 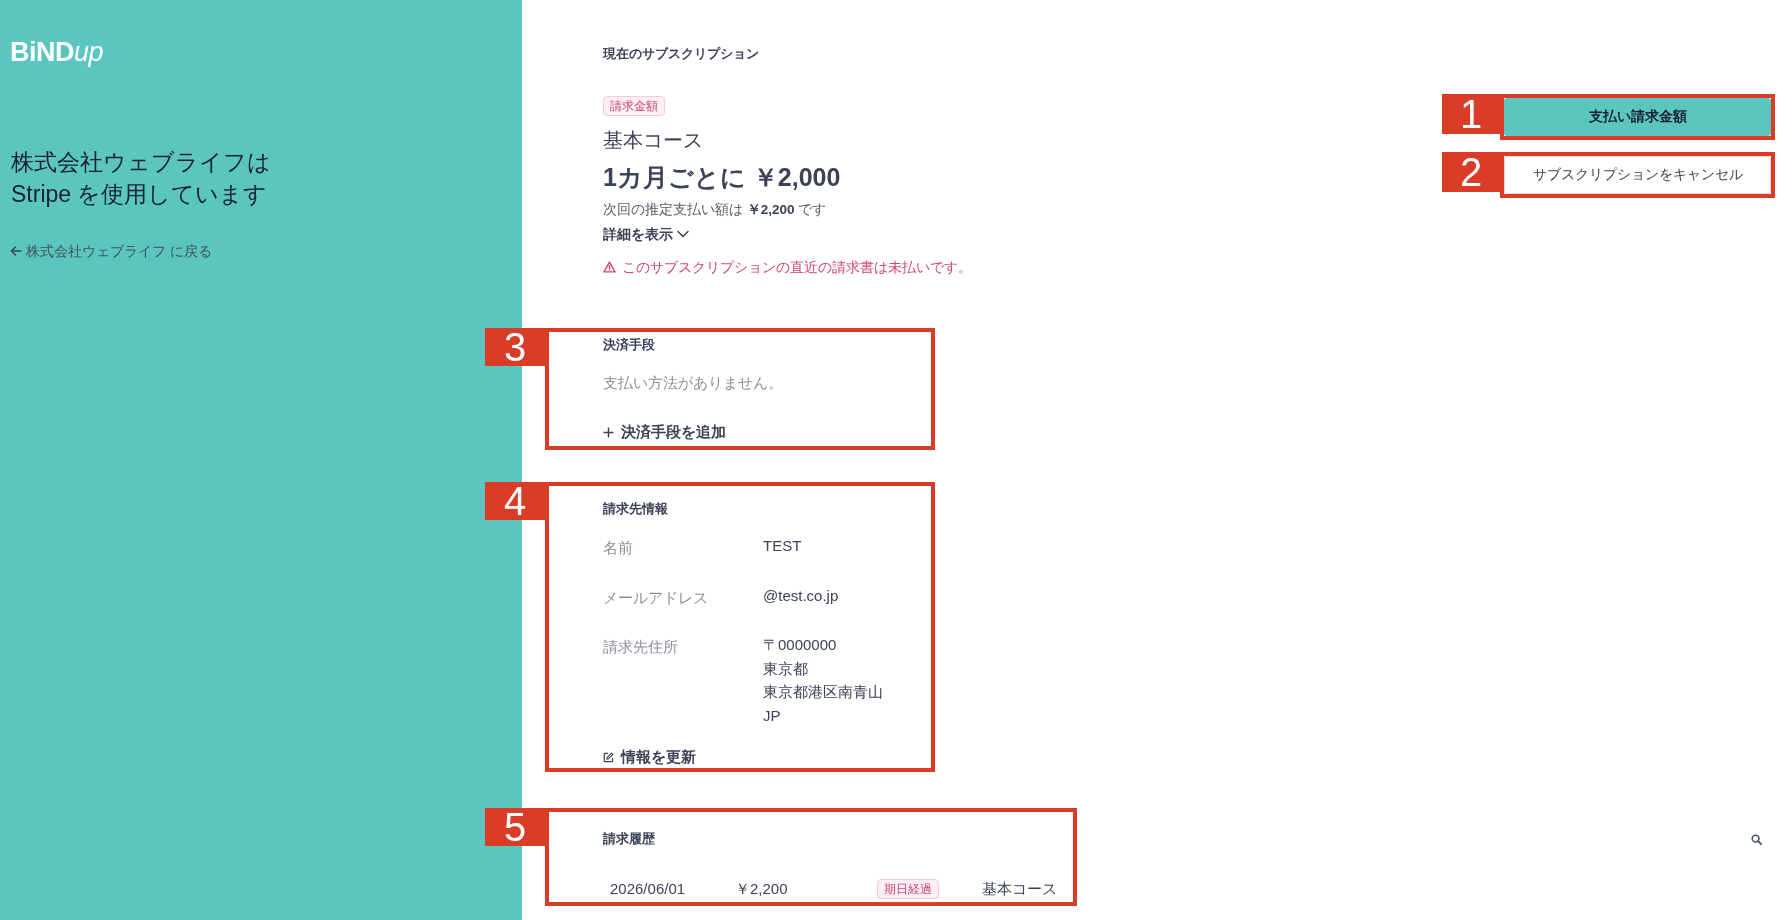 What do you see at coordinates (515, 827) in the screenshot?
I see `annotation-number: 5` at bounding box center [515, 827].